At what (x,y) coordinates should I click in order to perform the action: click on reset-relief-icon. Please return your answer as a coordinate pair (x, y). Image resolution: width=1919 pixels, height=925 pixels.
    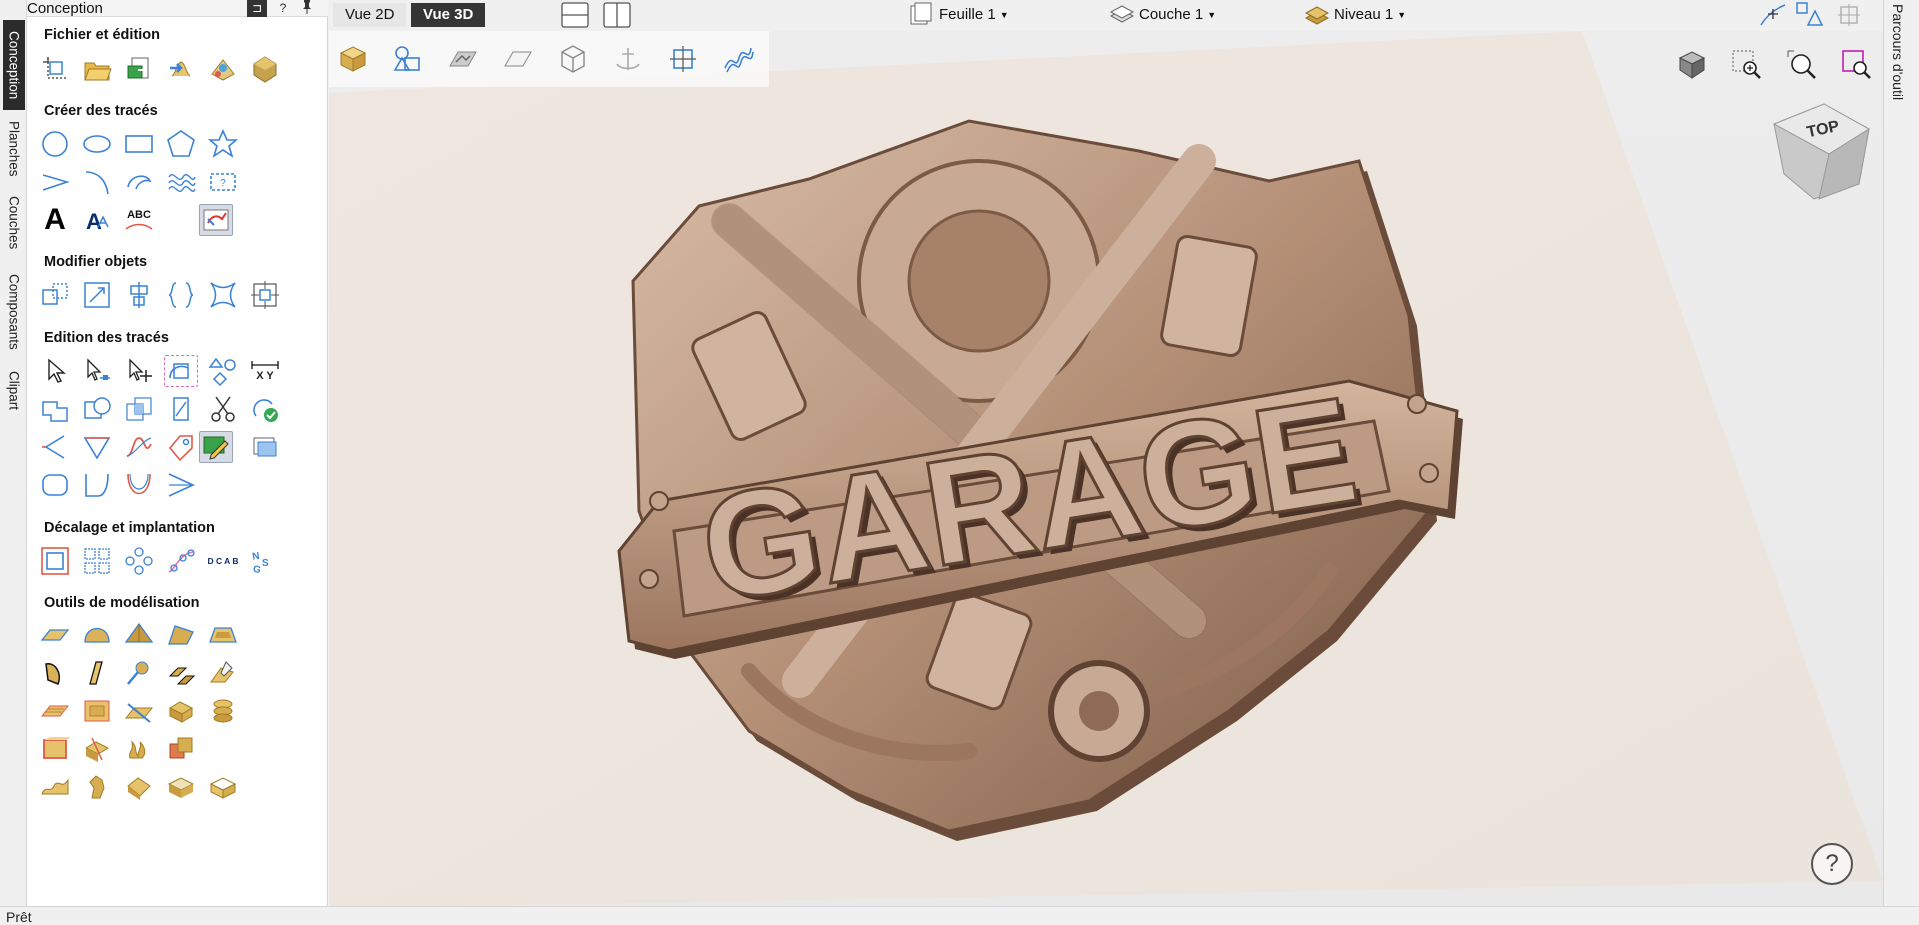
    Looking at the image, I should click on (223, 787).